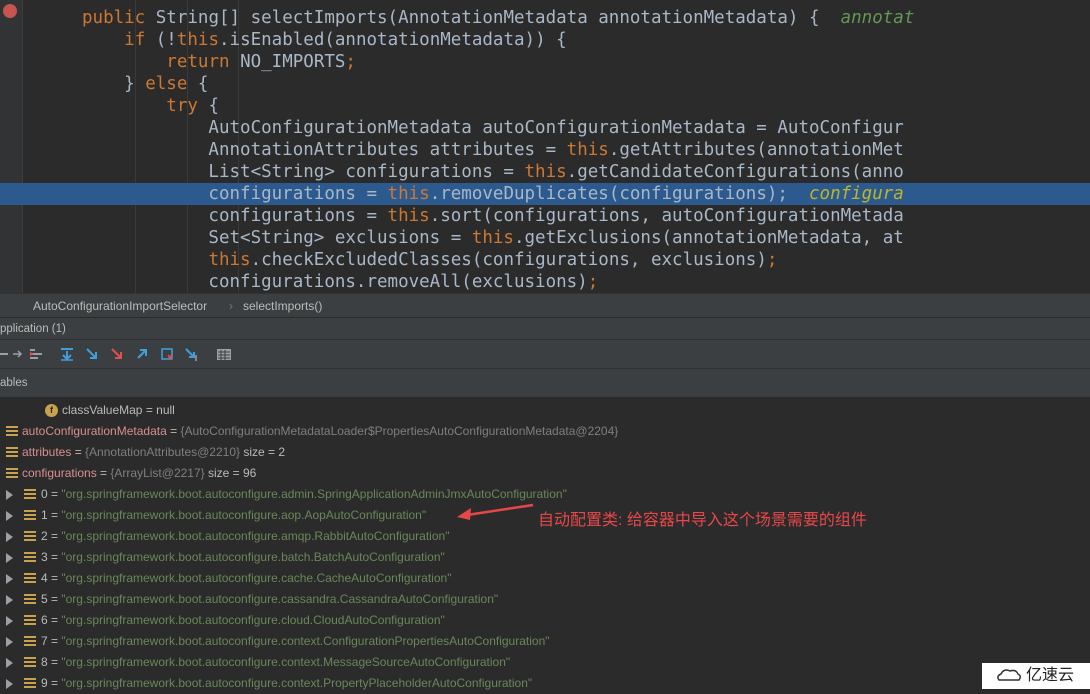 The height and width of the screenshot is (694, 1090). I want to click on code-token: }, so click(114, 84).